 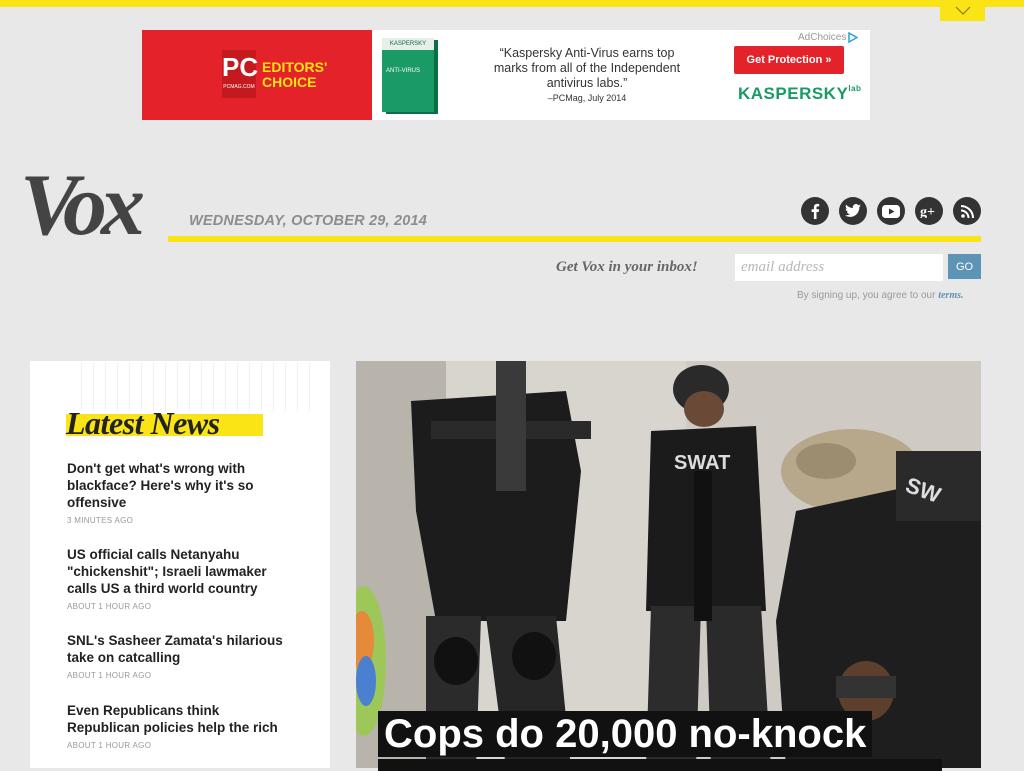 What do you see at coordinates (403, 71) in the screenshot?
I see `product-box-name: ANTI-VIRUS` at bounding box center [403, 71].